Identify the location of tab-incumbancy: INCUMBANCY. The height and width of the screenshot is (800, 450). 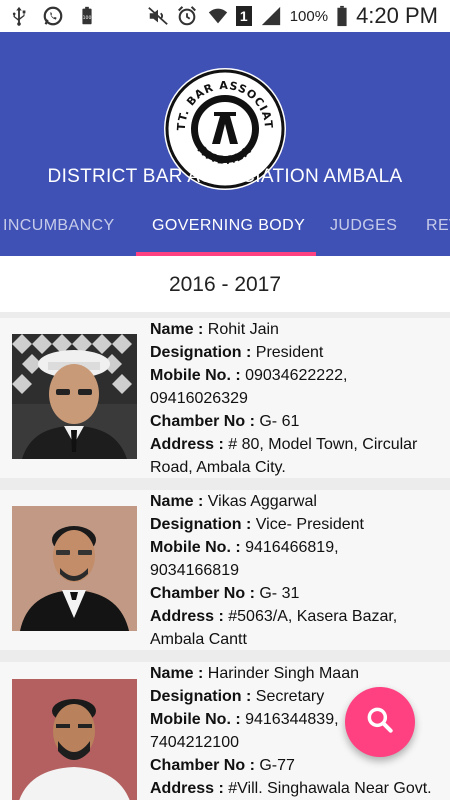
(59, 234).